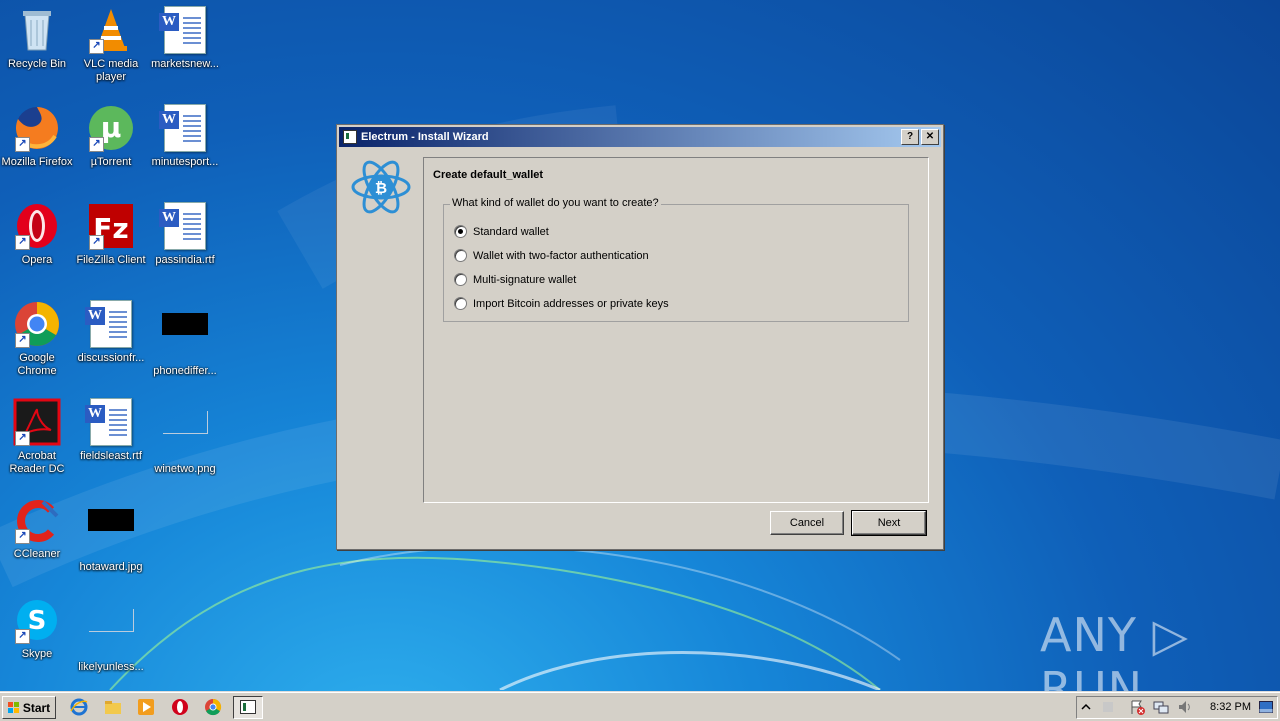 This screenshot has width=1280, height=721. I want to click on ccleaner-icon: ↗, so click(37, 520).